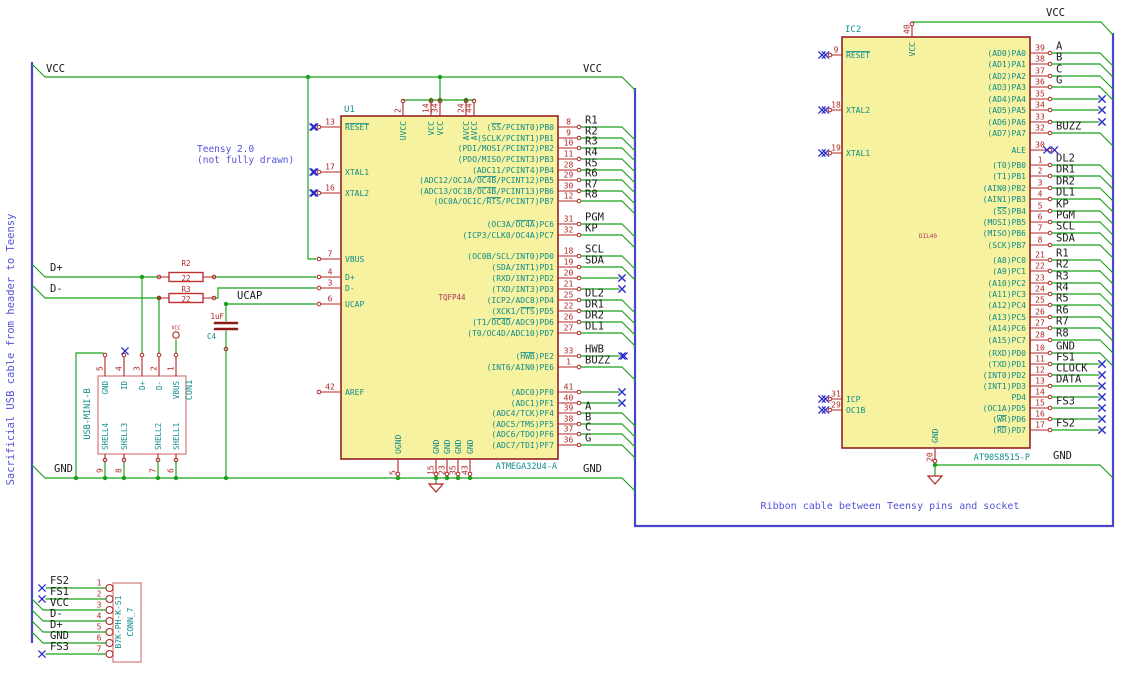 The width and height of the screenshot is (1131, 690). I want to click on pin-number: 15, so click(431, 470).